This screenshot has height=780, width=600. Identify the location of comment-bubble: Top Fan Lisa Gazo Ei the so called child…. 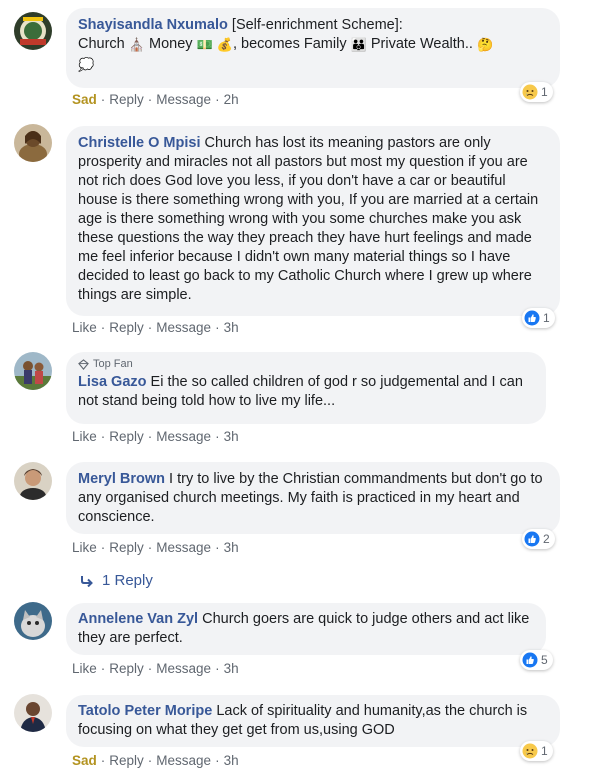
(306, 388).